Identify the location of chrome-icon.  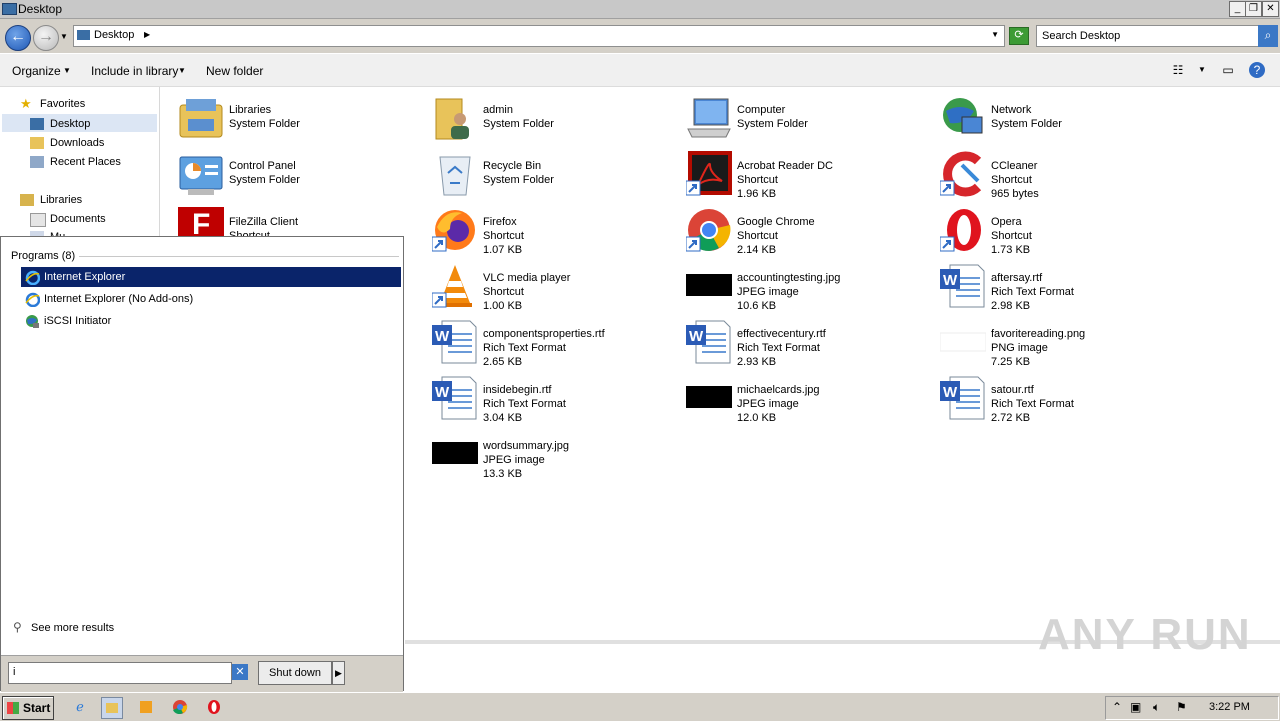
(708, 230).